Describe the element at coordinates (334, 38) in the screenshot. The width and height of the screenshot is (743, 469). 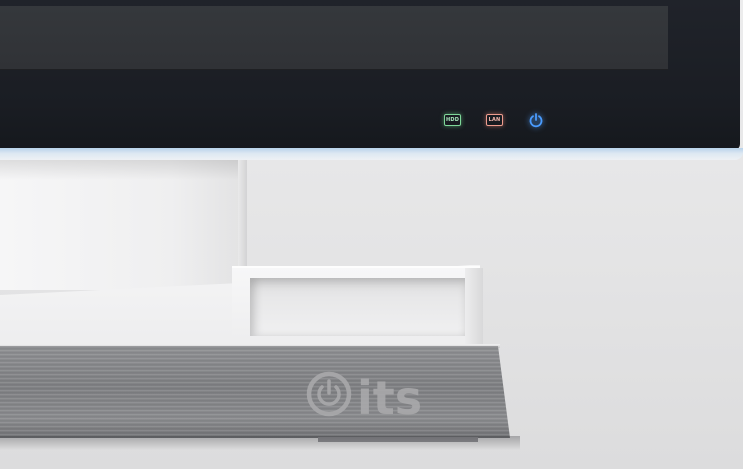
I see `monitor-screen` at that location.